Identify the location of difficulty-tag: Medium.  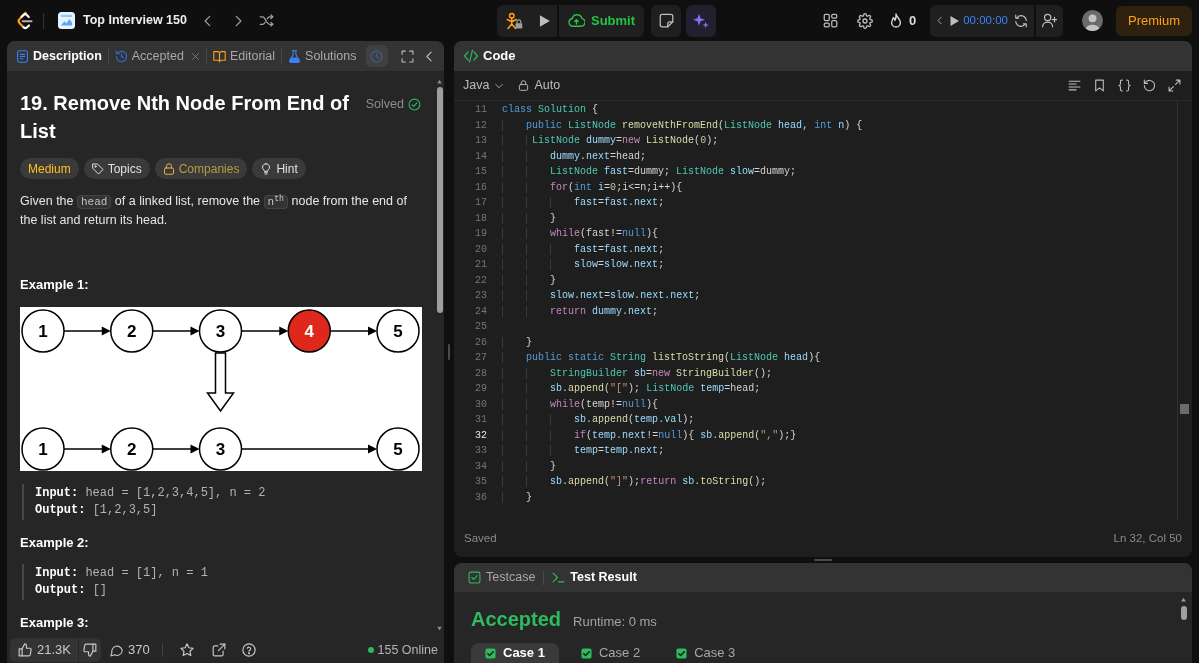
(49, 168).